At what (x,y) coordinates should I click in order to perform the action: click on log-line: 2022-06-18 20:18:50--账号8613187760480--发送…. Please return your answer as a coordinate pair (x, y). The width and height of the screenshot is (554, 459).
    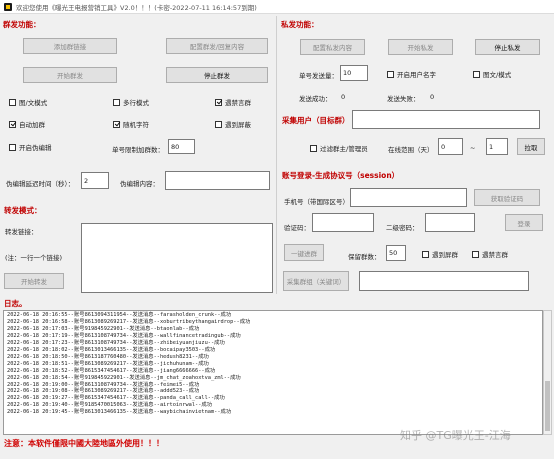
    Looking at the image, I should click on (108, 356).